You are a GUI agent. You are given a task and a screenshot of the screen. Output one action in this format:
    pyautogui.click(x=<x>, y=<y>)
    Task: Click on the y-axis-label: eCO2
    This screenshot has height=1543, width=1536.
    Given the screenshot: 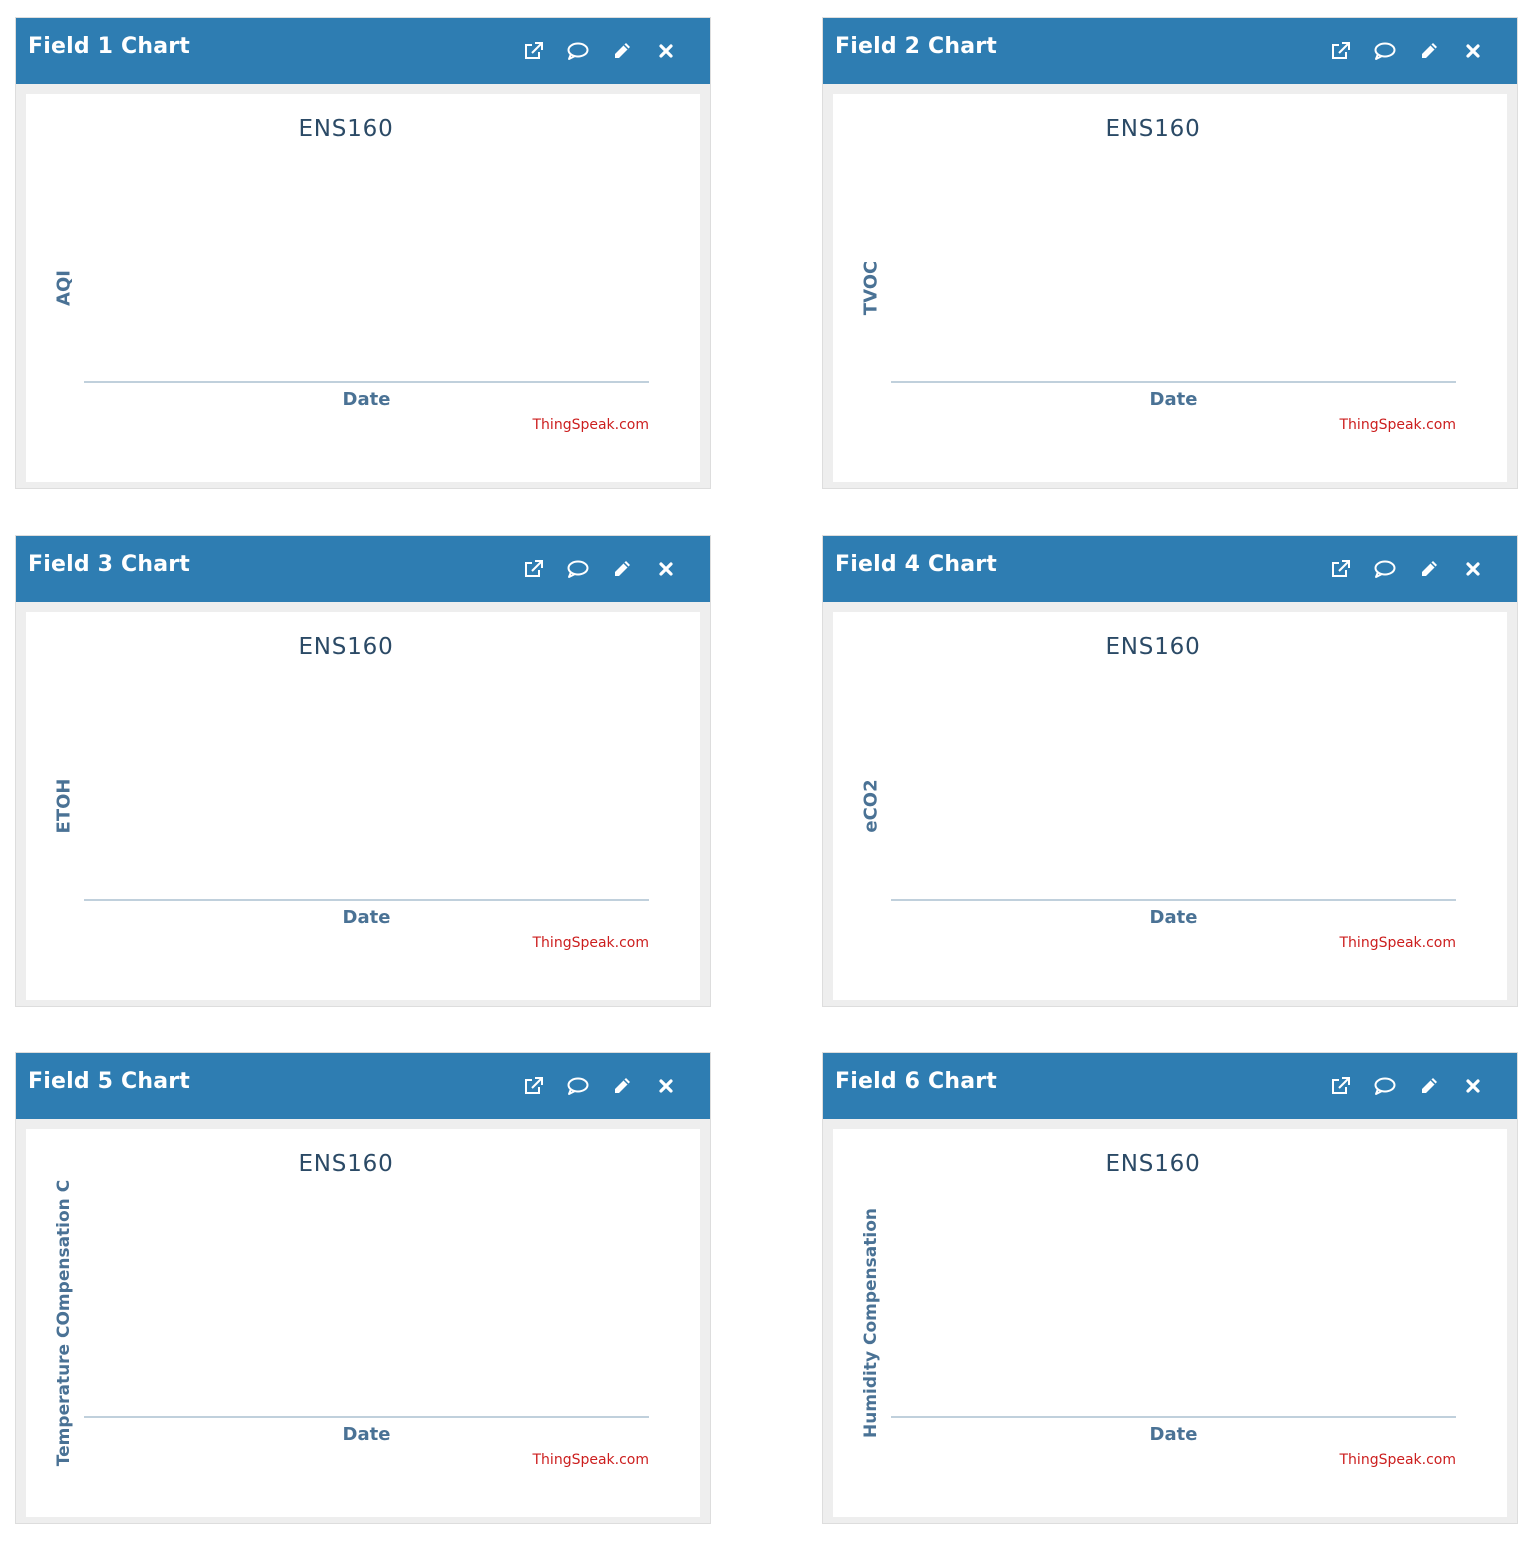 What is the action you would take?
    pyautogui.click(x=871, y=806)
    